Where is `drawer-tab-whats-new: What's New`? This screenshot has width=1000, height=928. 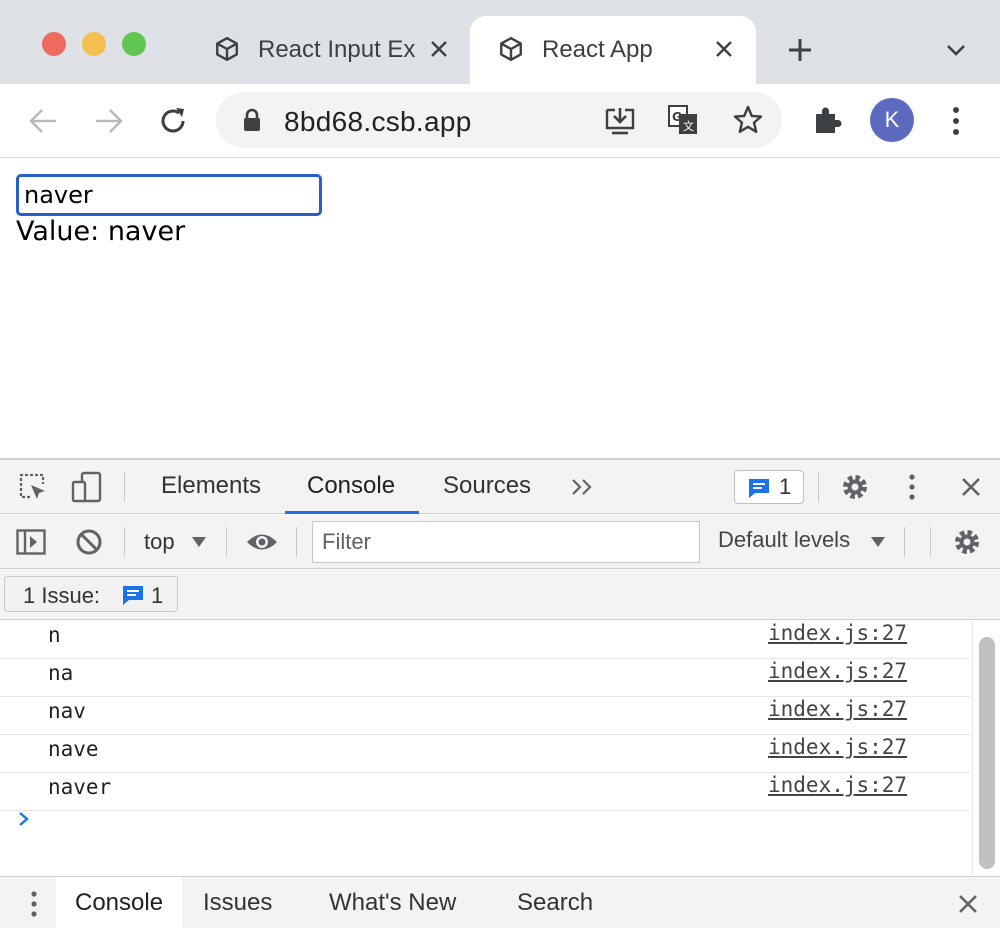
drawer-tab-whats-new: What's New is located at coordinates (392, 903).